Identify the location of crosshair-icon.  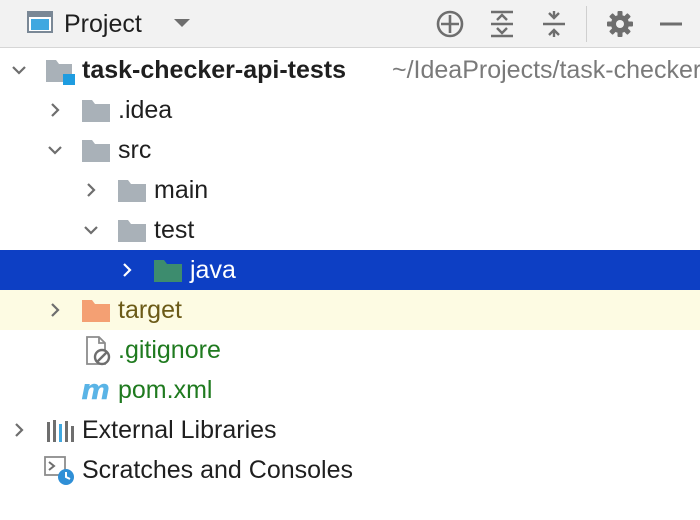
(450, 24).